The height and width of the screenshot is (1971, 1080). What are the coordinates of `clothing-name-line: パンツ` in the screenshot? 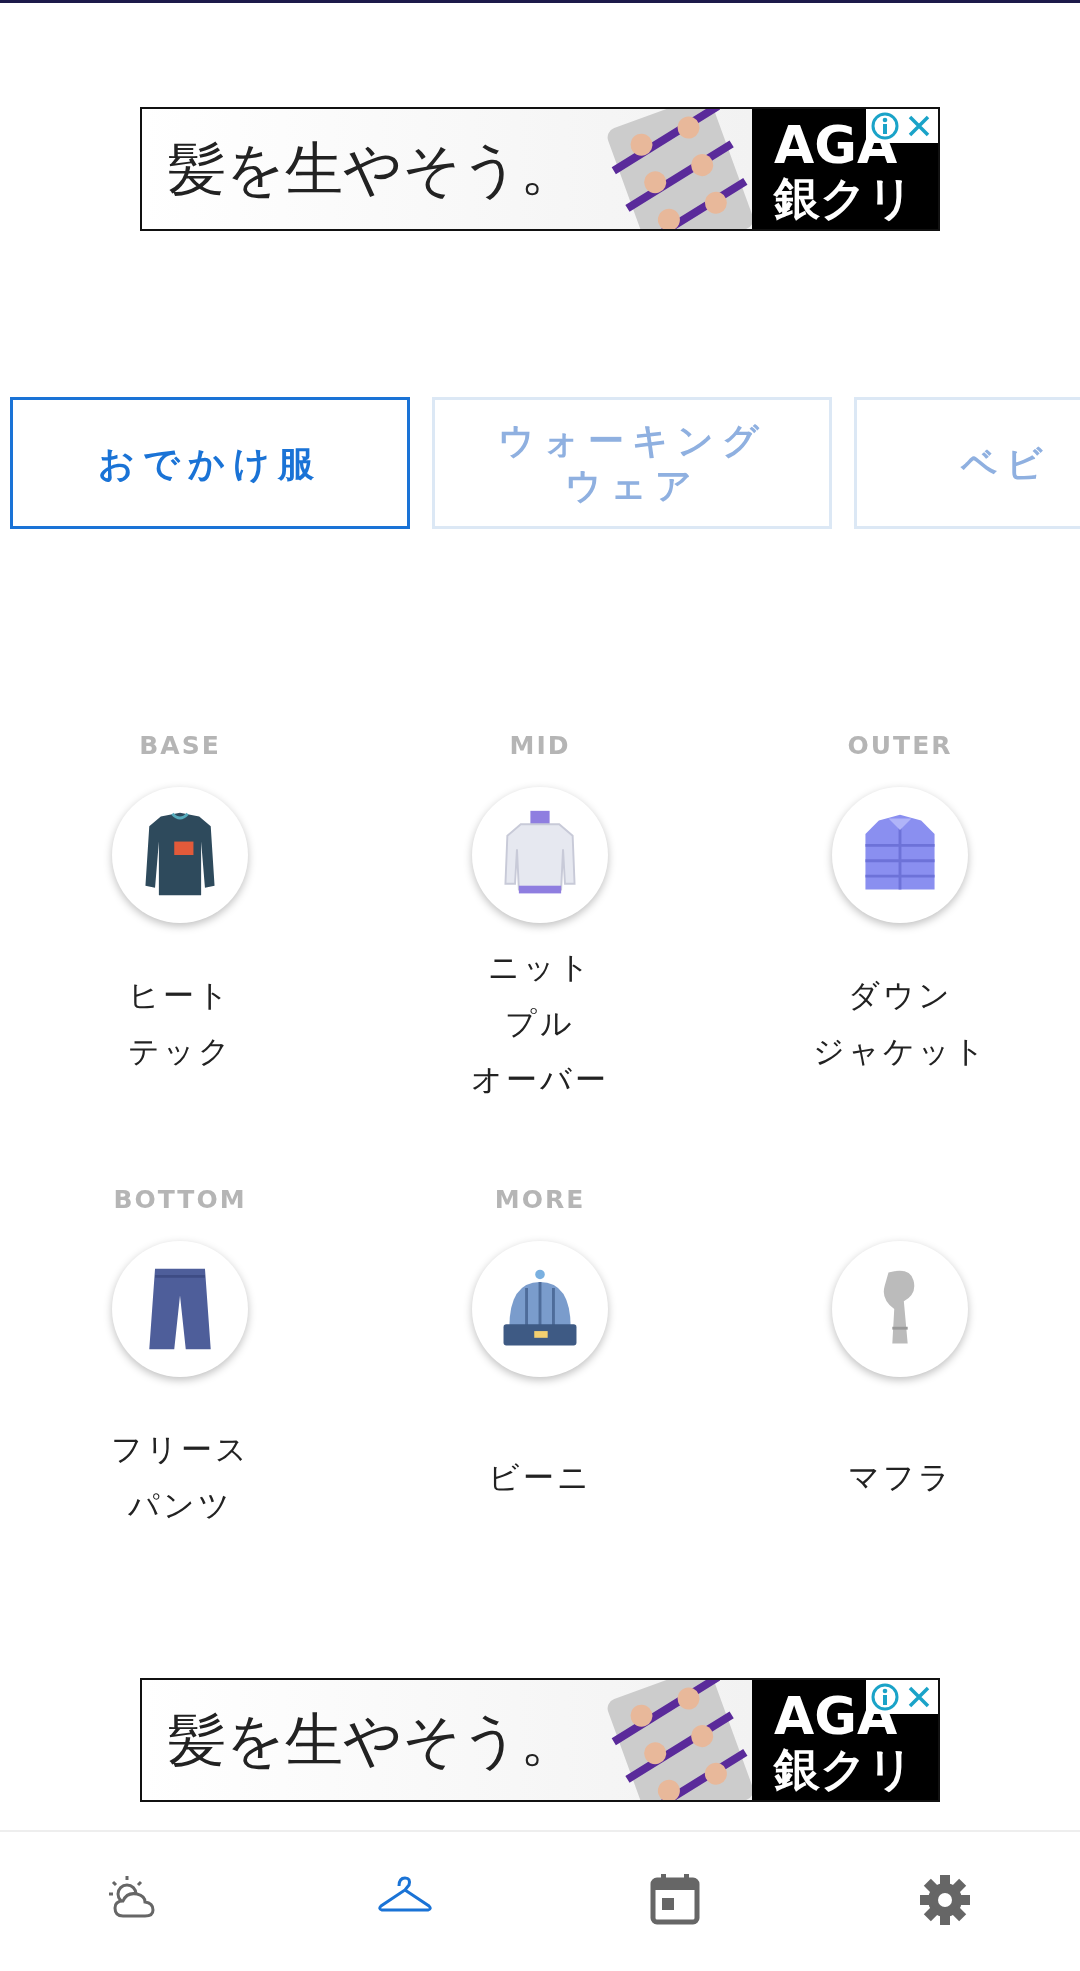 It's located at (180, 1505).